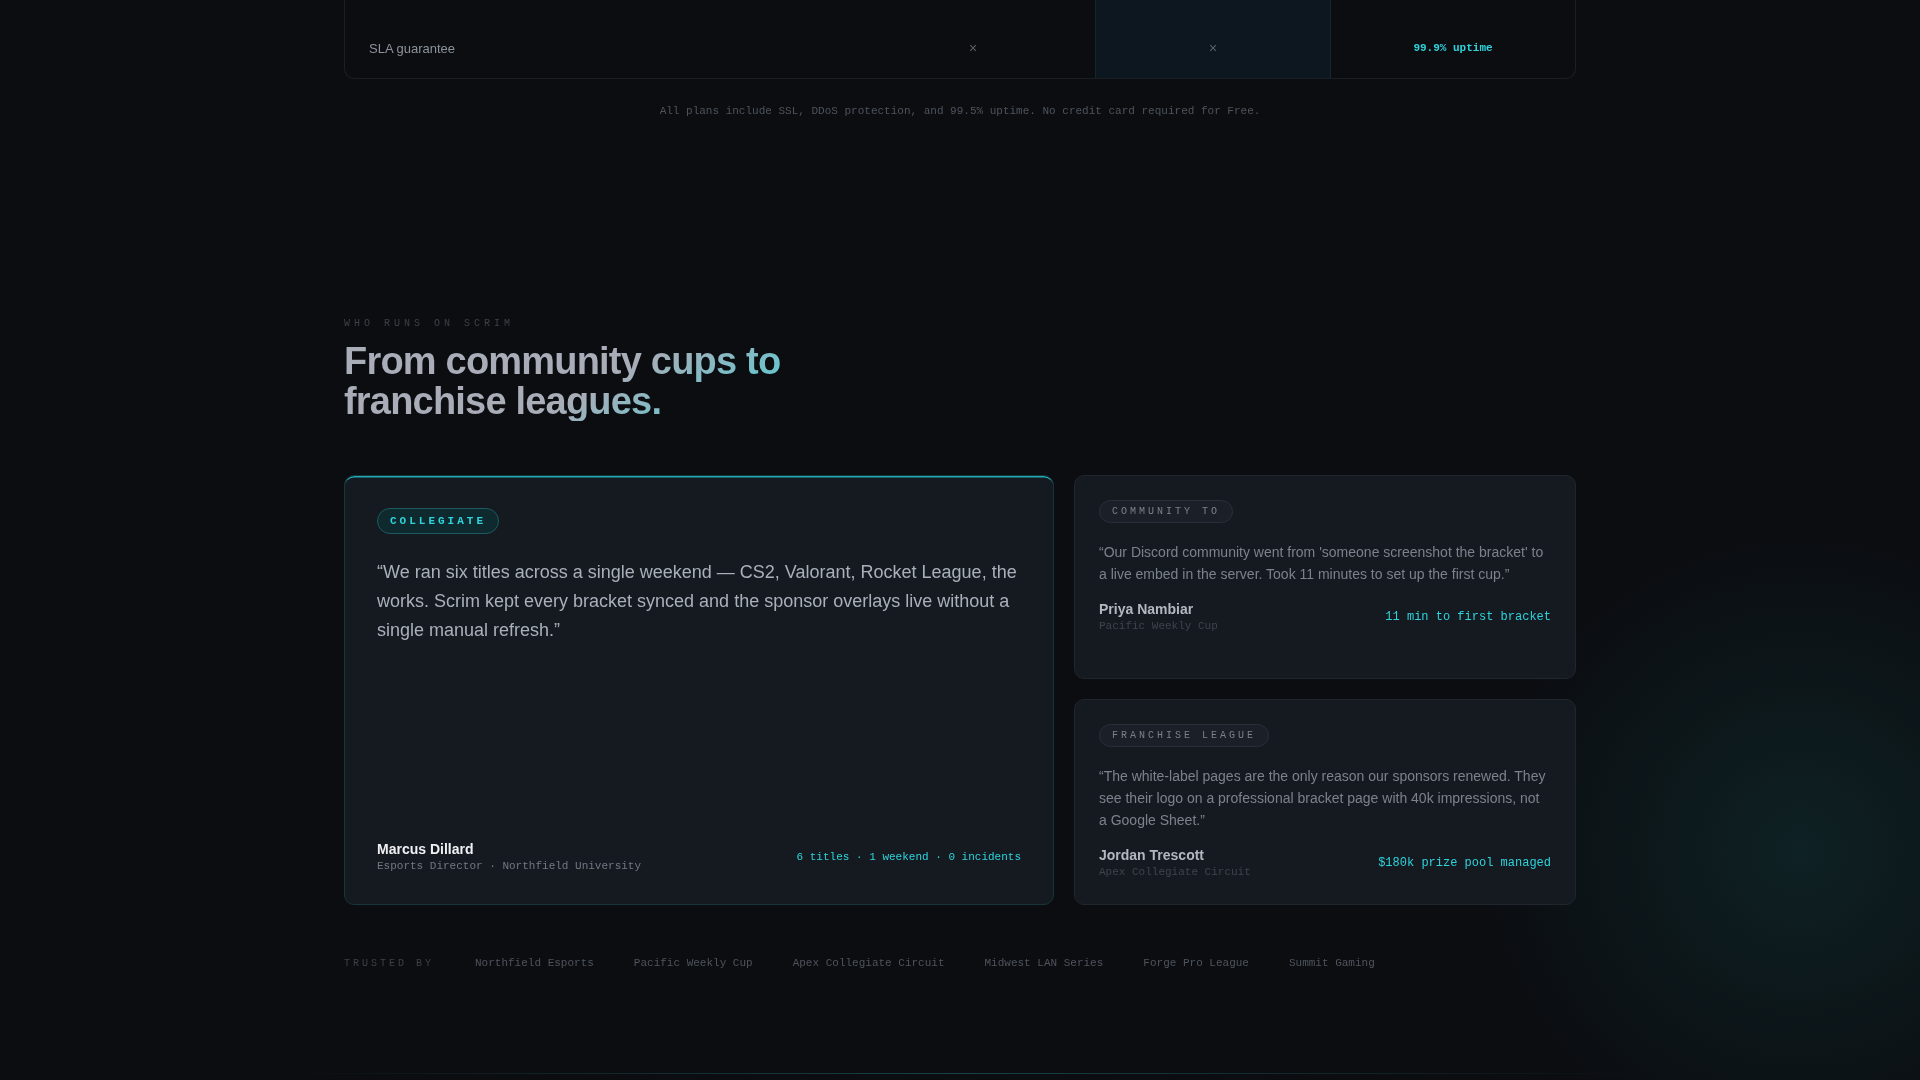 This screenshot has height=1080, width=1920. I want to click on testimonial-quote: “Our Discord community went from 'someone screenshot the bracket' to a live embed in the server. Took 11 minutes to set up the first cup.”, so click(1322, 563).